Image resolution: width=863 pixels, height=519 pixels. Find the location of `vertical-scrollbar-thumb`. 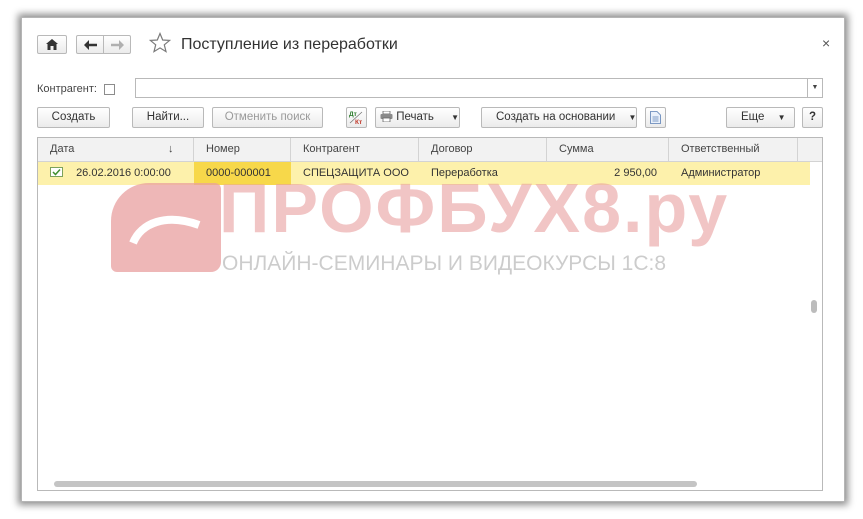

vertical-scrollbar-thumb is located at coordinates (814, 306).